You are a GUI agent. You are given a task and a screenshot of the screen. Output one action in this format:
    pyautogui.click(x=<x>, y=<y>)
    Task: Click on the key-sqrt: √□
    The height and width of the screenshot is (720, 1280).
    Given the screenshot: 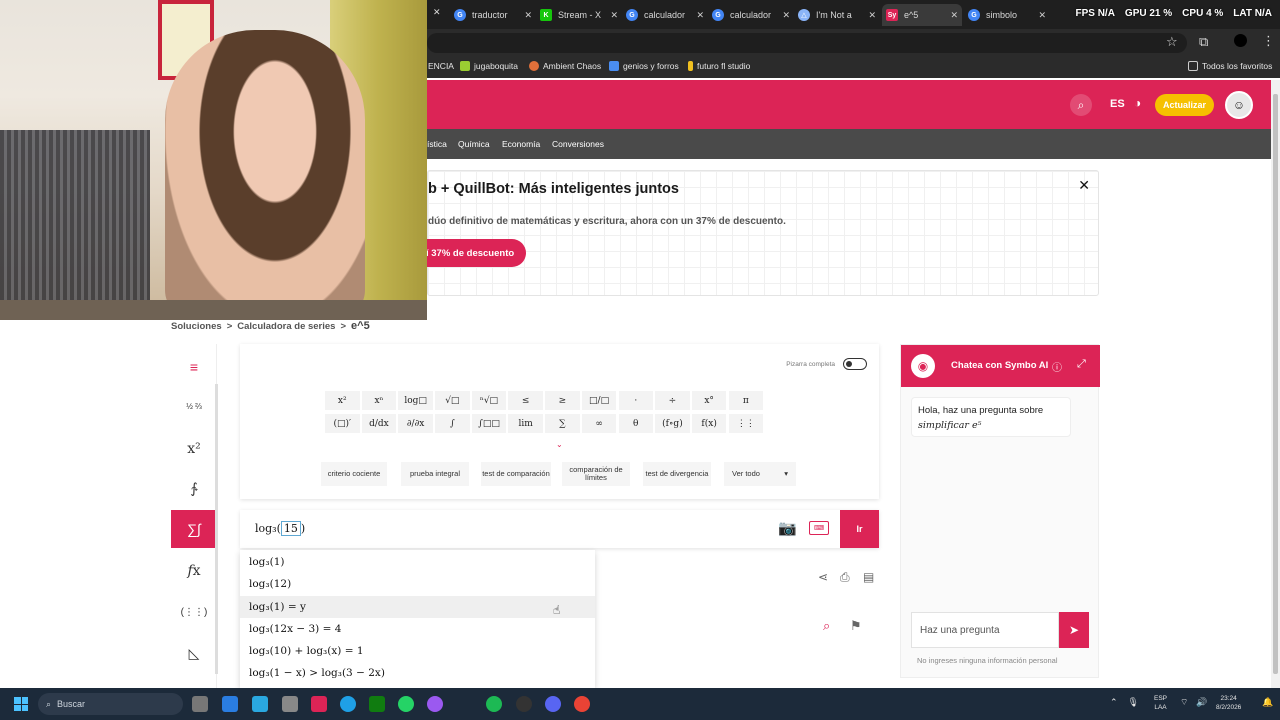 What is the action you would take?
    pyautogui.click(x=452, y=400)
    